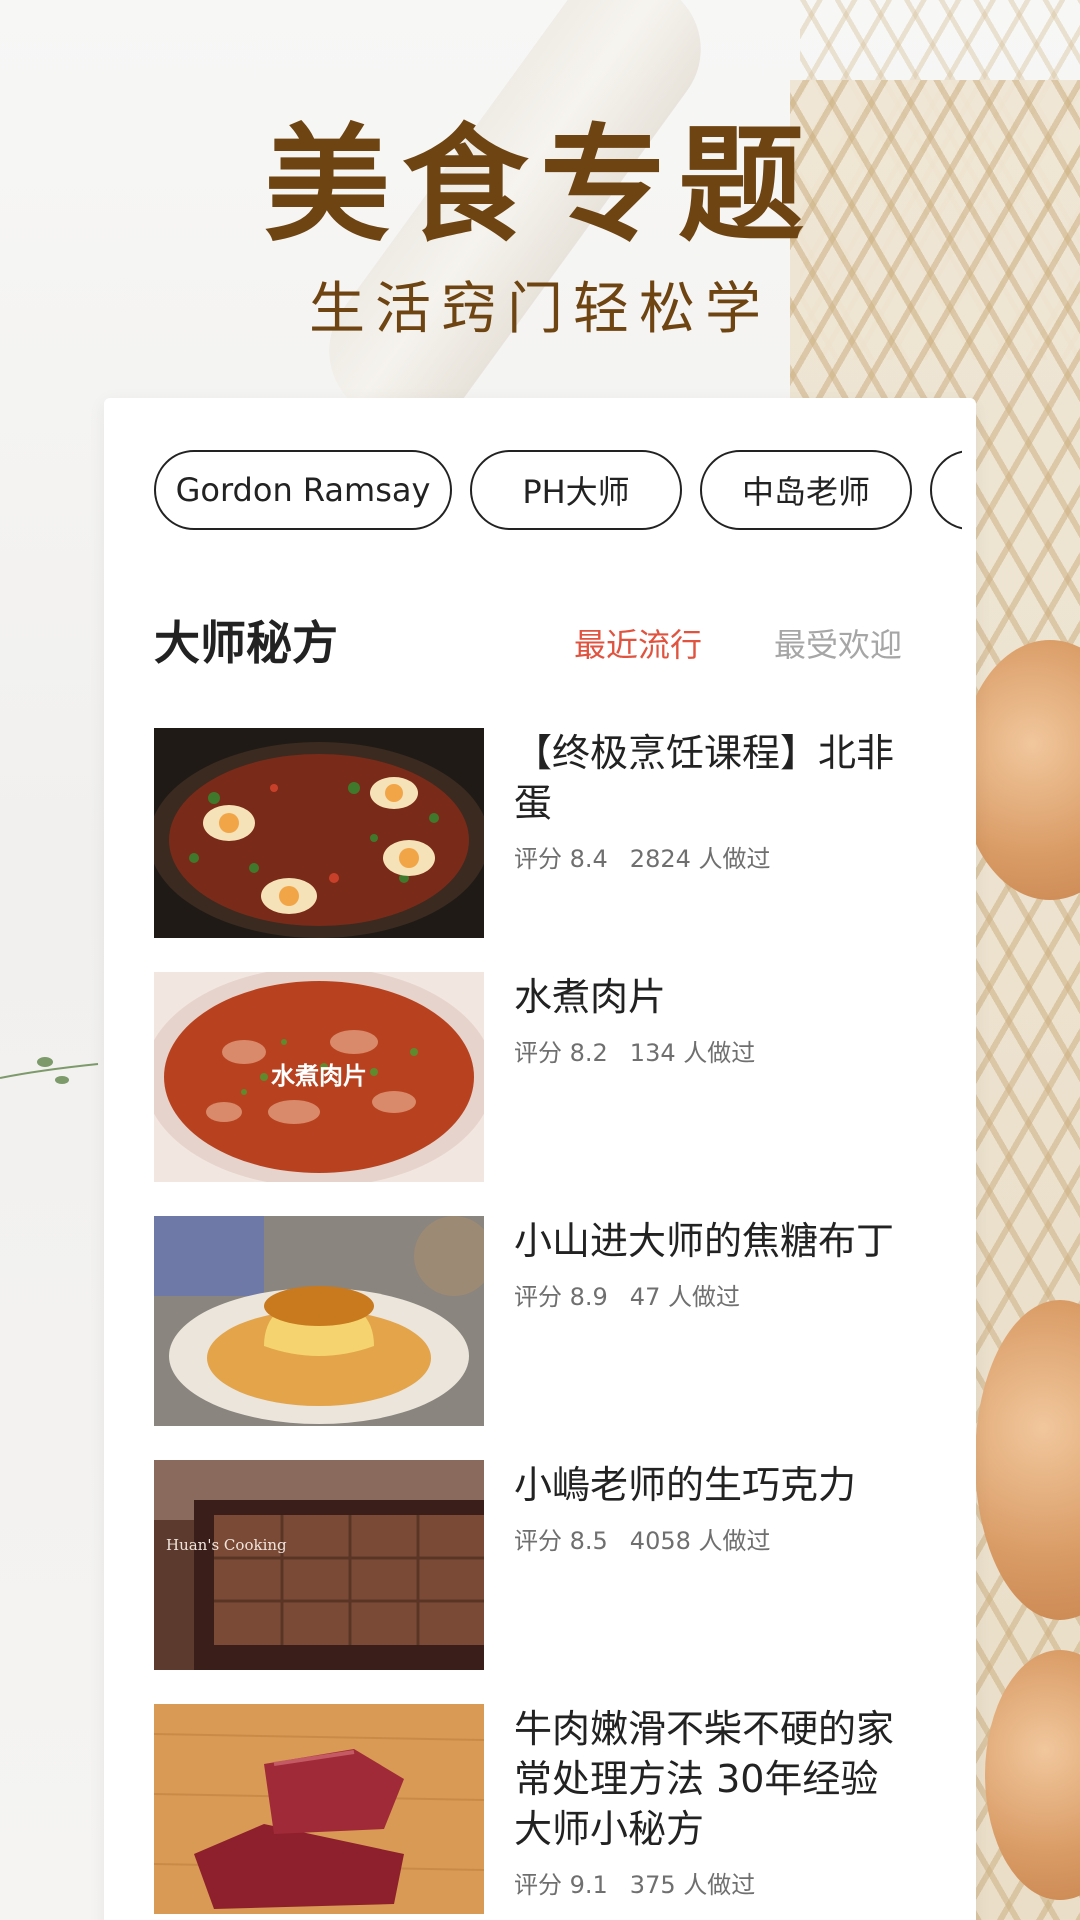  What do you see at coordinates (544, 1582) in the screenshot?
I see `recipe-item: Huan's Cooking 小嶋老师的生巧克力 评分 8.5 4058 人做过` at bounding box center [544, 1582].